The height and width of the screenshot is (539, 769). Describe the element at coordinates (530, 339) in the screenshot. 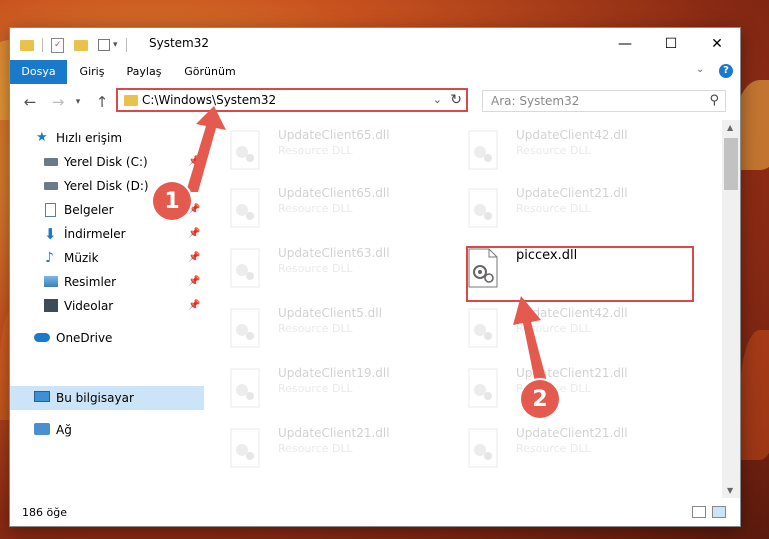

I see `arrow-2-icon` at that location.